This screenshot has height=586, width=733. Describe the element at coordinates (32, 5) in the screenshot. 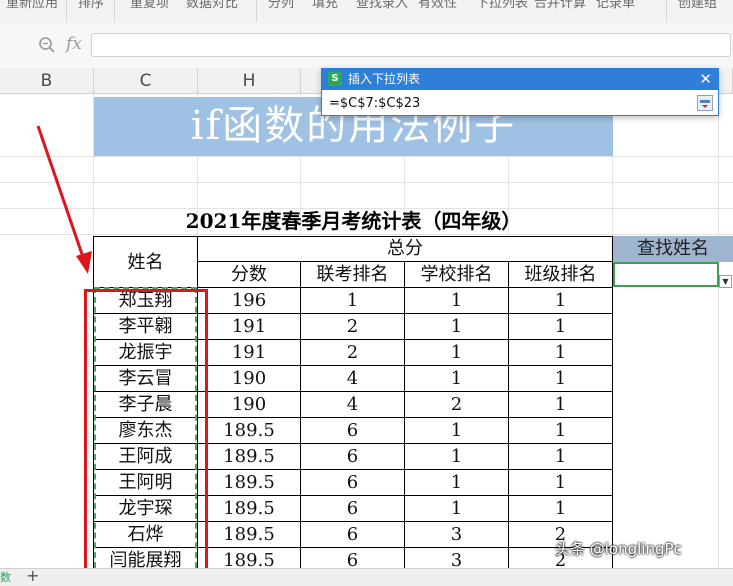

I see `reapply-button: 重新应用` at that location.